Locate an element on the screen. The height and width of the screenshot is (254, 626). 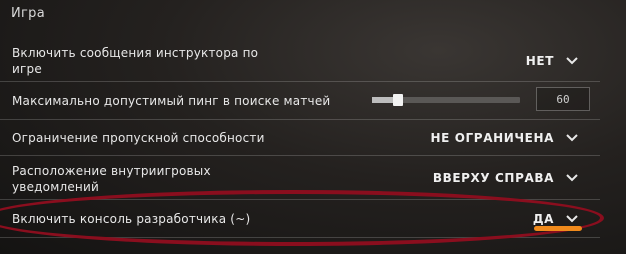
dropdown-value: ДА is located at coordinates (543, 218).